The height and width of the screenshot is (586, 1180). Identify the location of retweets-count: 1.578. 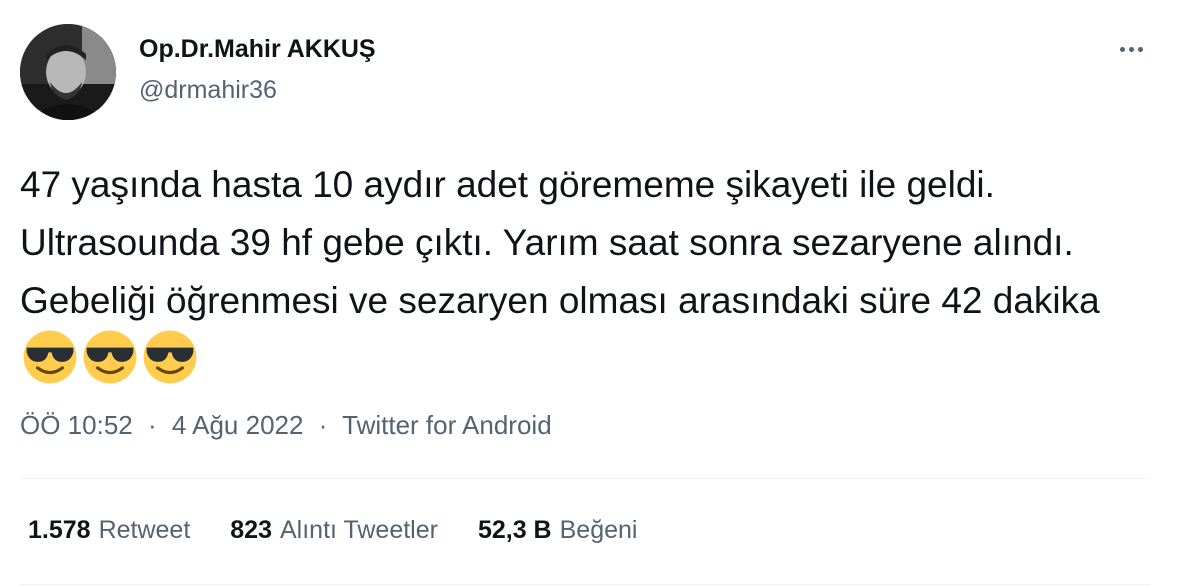
(59, 530).